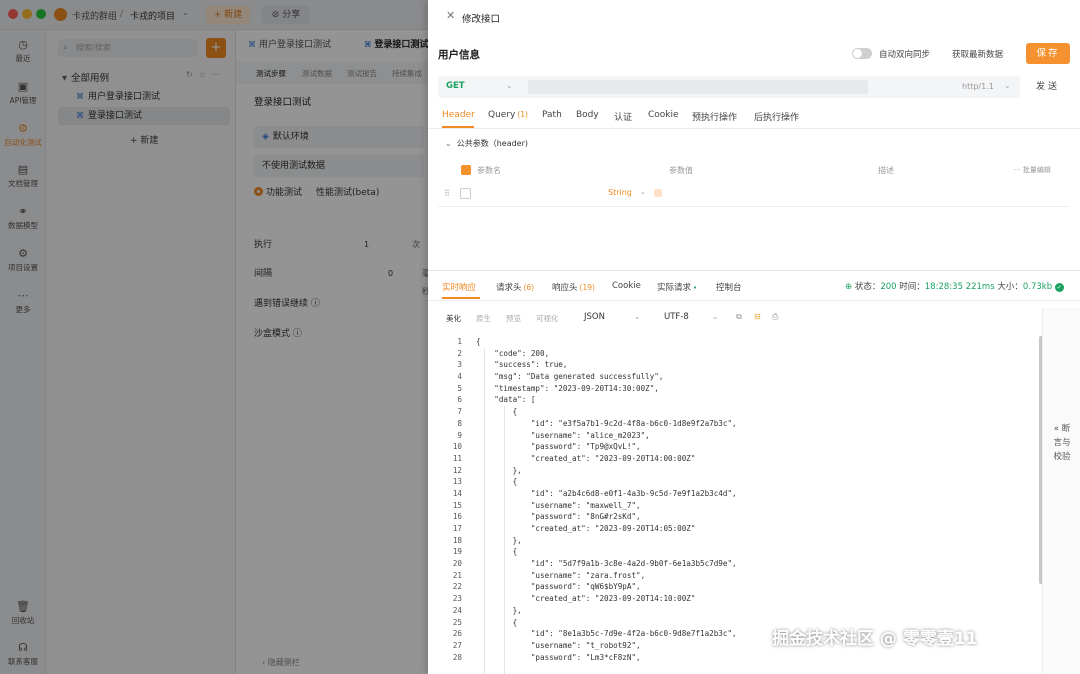 The height and width of the screenshot is (674, 1080). Describe the element at coordinates (457, 458) in the screenshot. I see `line-number: 11` at that location.